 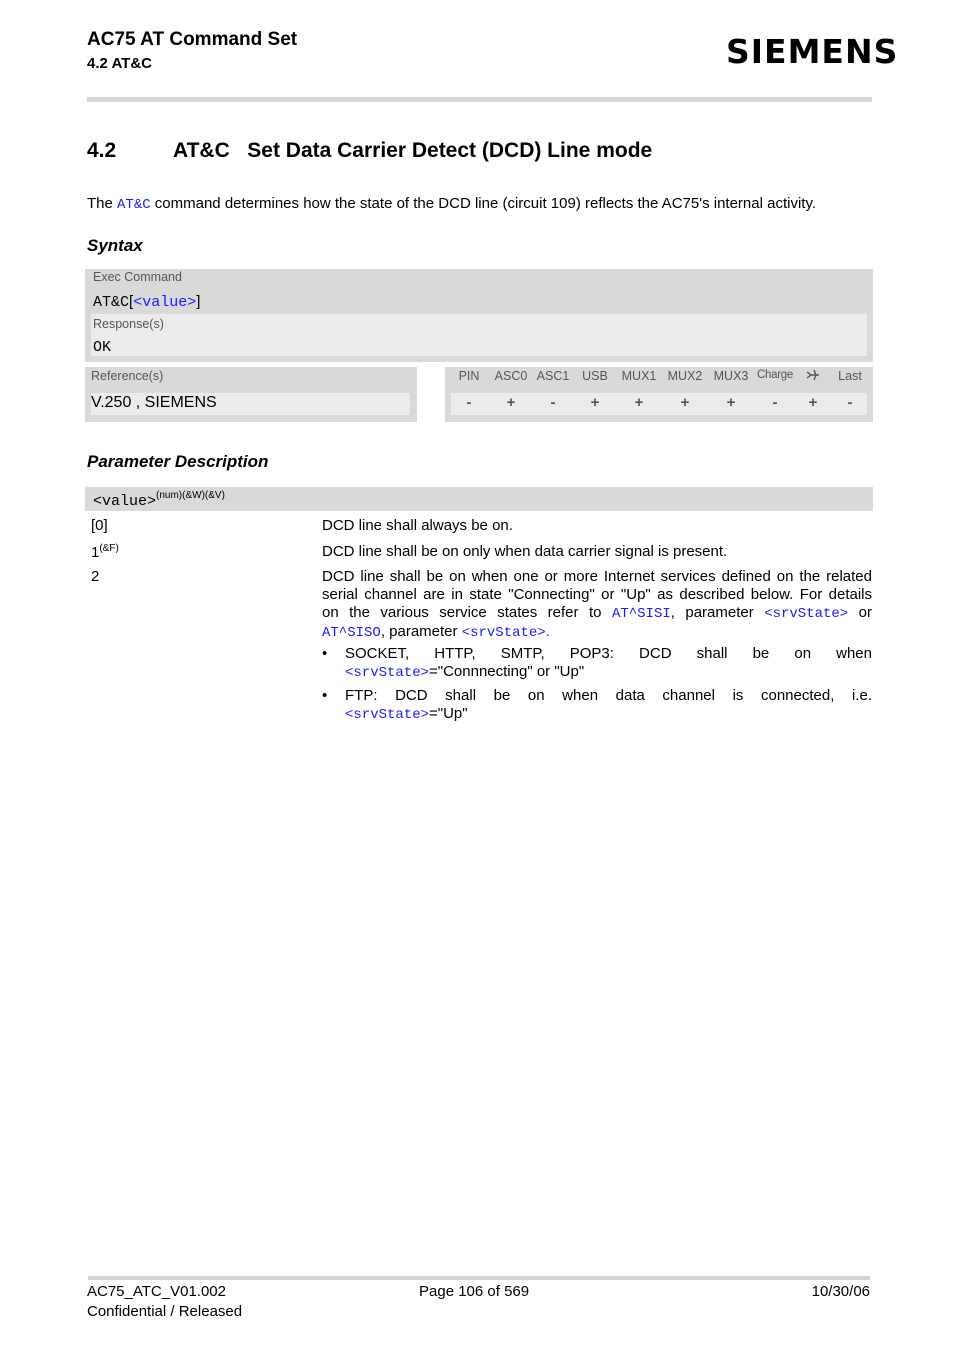 I want to click on line3-text-b: , parameter, so click(x=717, y=612).